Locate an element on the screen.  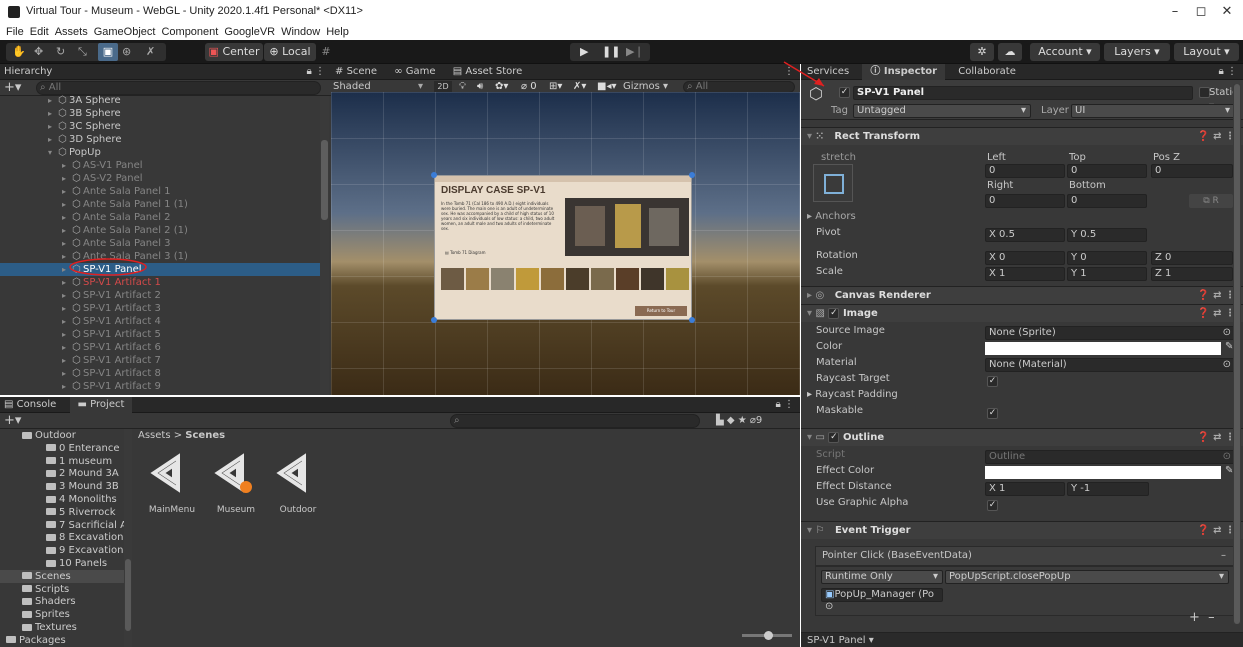
project-folder: Packages is located at coordinates (62, 640).